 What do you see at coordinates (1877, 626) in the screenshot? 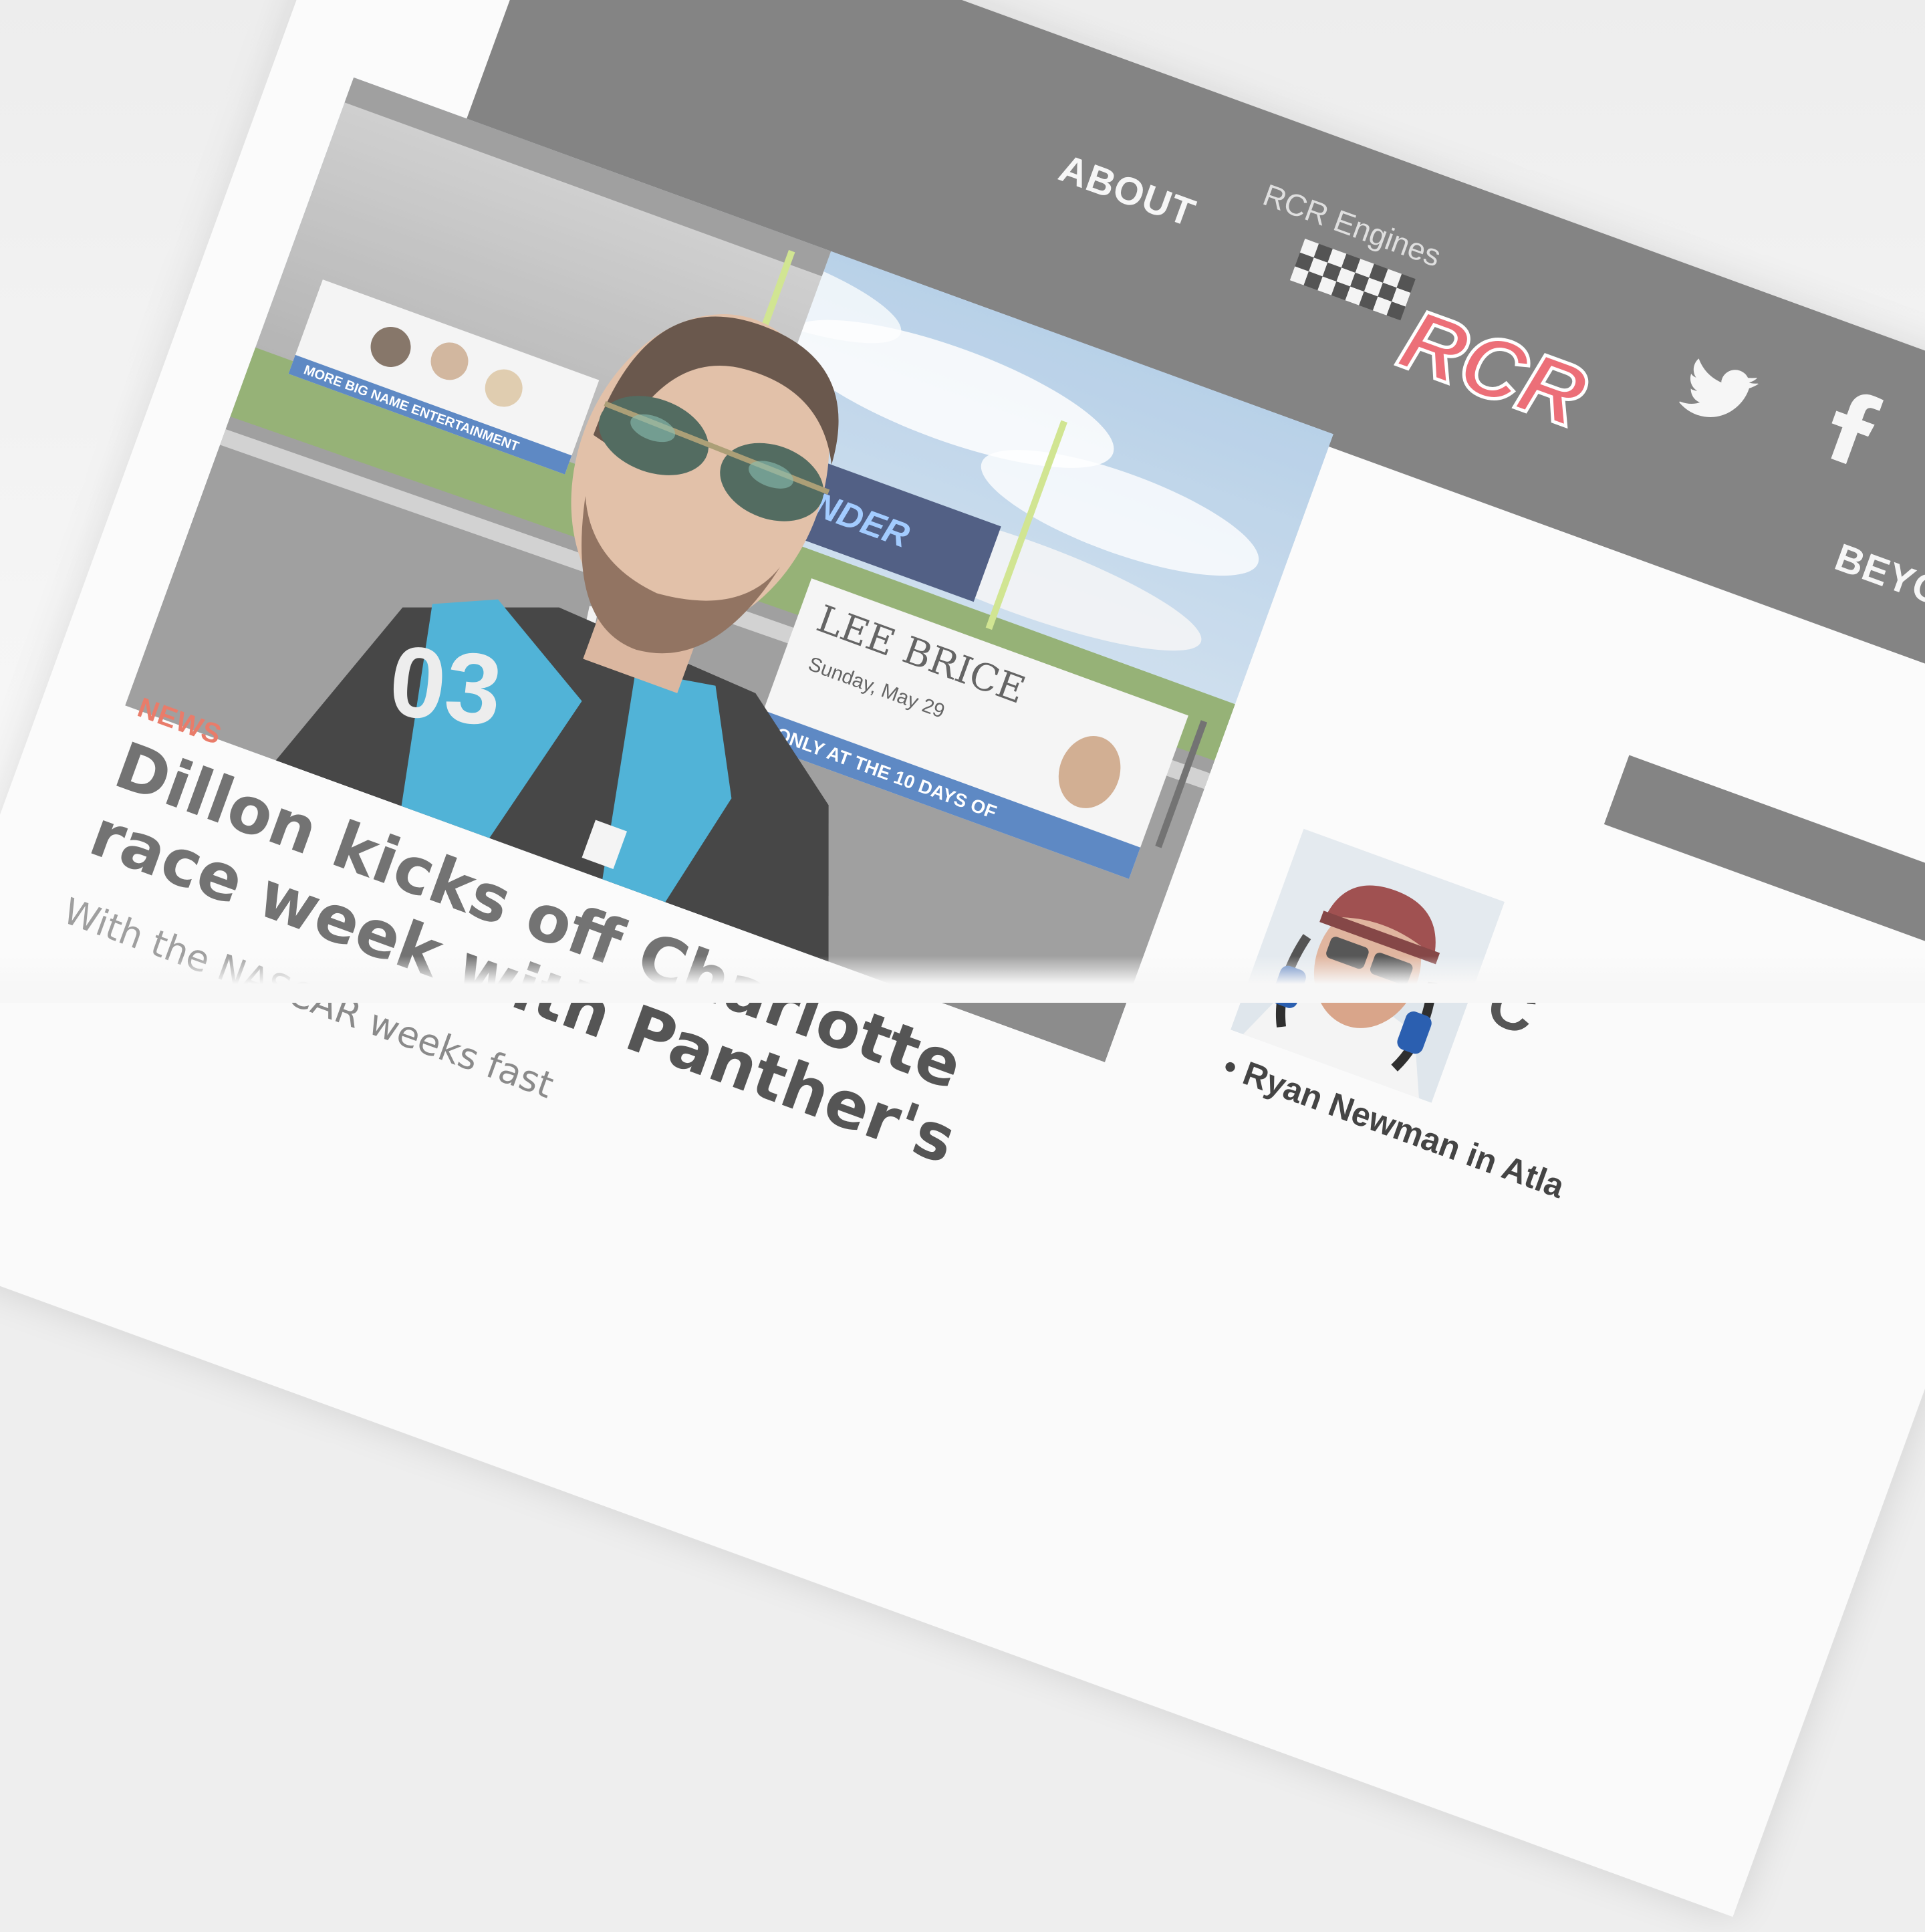
I see `nav-item-beyond-the-track: BEYOND THE TRACK` at bounding box center [1877, 626].